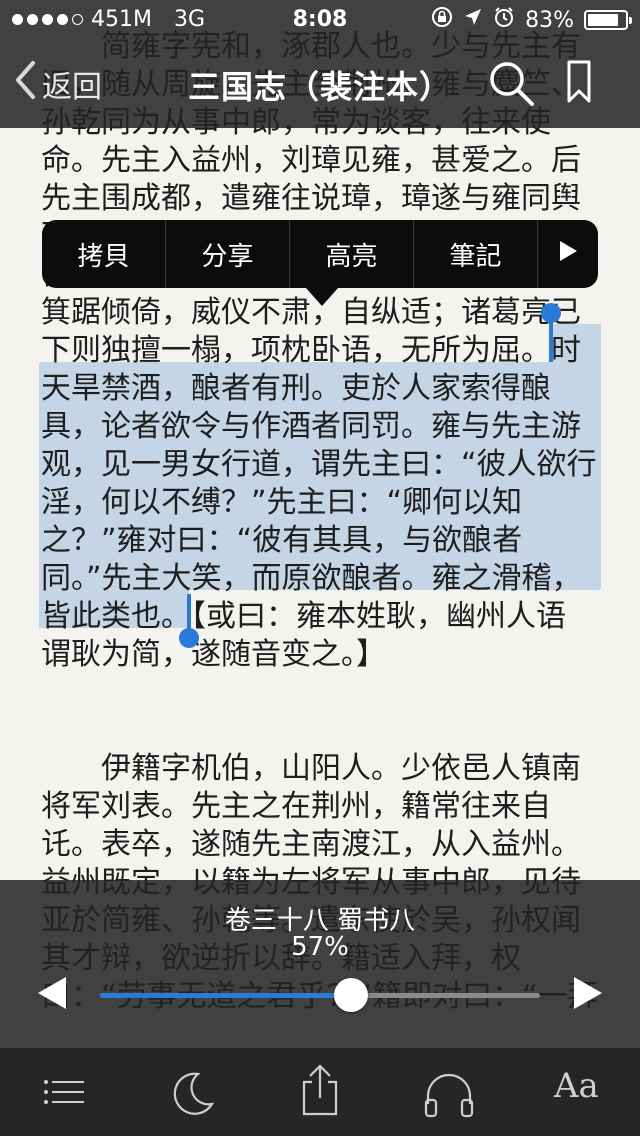  Describe the element at coordinates (192, 1096) in the screenshot. I see `moon-icon` at that location.